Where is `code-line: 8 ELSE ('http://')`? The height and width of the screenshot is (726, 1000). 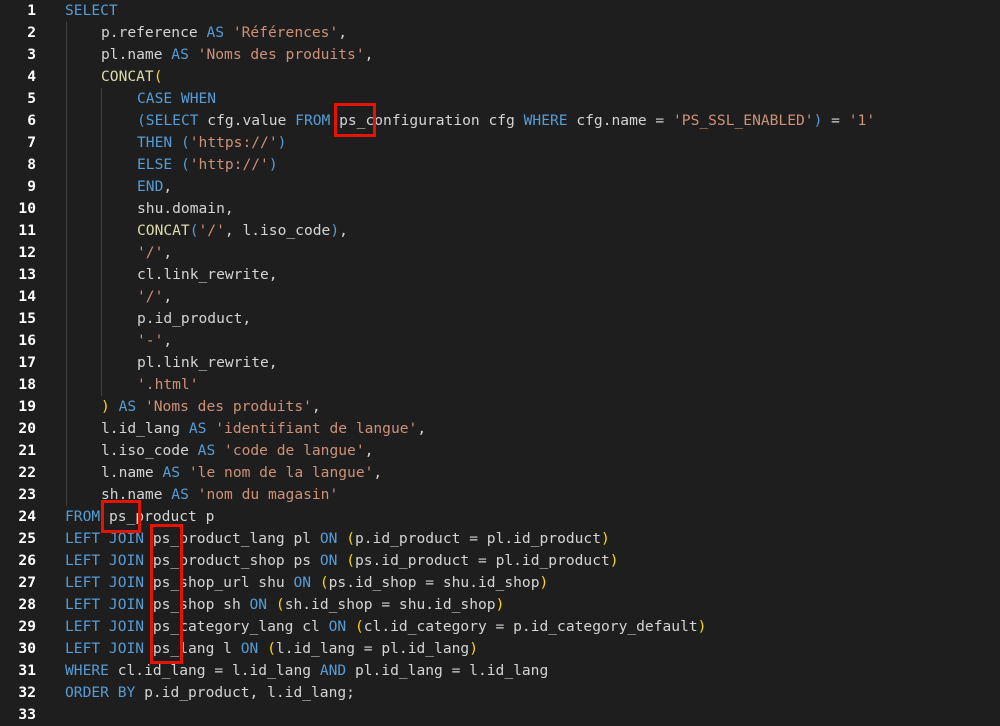 code-line: 8 ELSE ('http://') is located at coordinates (500, 165).